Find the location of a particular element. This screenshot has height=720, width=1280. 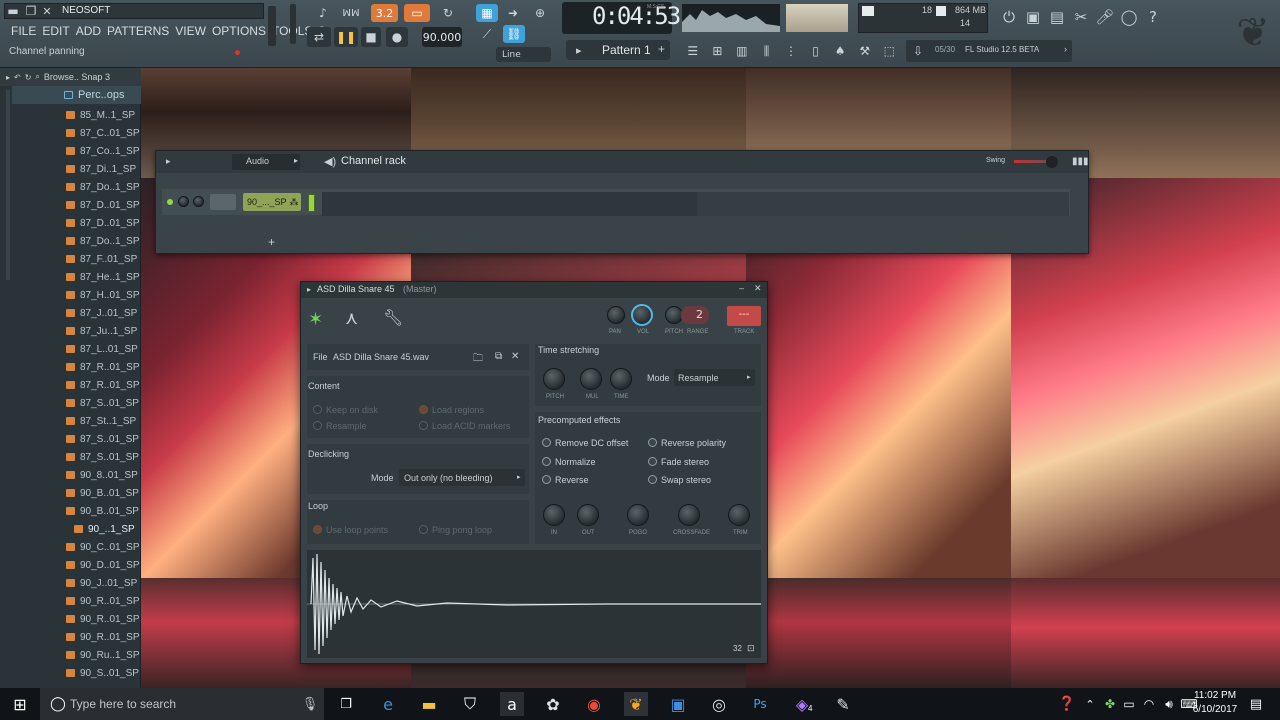

clock-date: 6/10/2017 is located at coordinates (1215, 709).